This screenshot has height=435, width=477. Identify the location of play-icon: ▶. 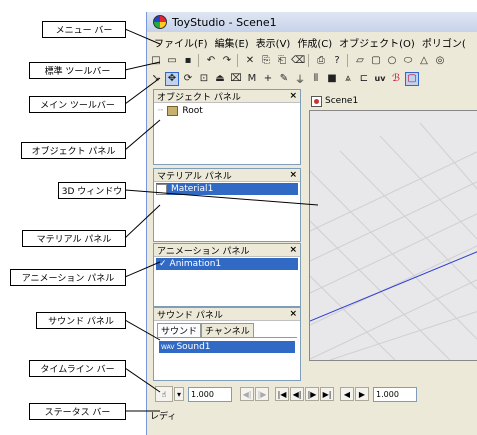
(362, 394).